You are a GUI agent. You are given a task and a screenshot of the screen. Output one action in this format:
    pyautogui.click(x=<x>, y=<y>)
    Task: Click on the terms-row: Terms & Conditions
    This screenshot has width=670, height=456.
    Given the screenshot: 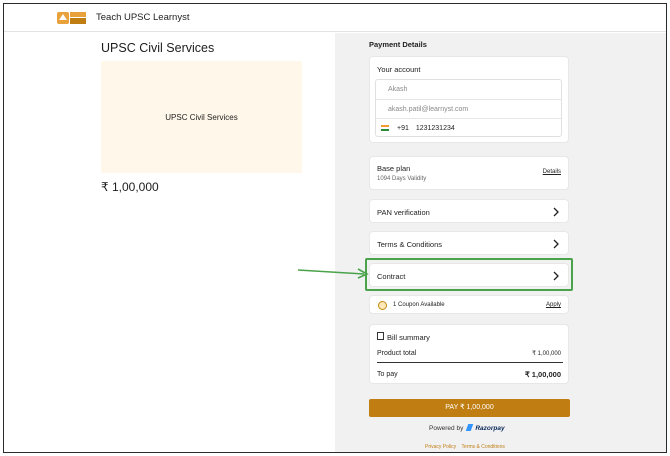 What is the action you would take?
    pyautogui.click(x=469, y=243)
    